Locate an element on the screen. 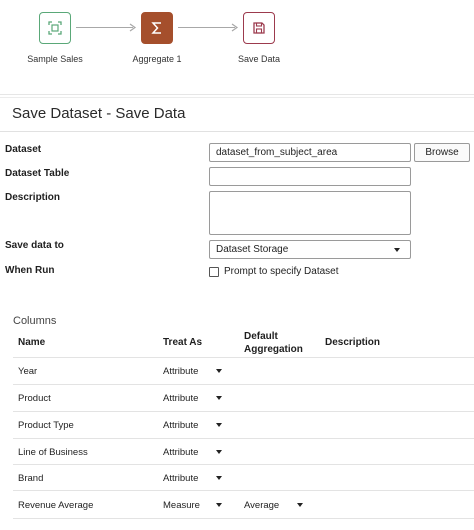 This screenshot has width=474, height=530. flow-node-label: Save Data is located at coordinates (259, 59).